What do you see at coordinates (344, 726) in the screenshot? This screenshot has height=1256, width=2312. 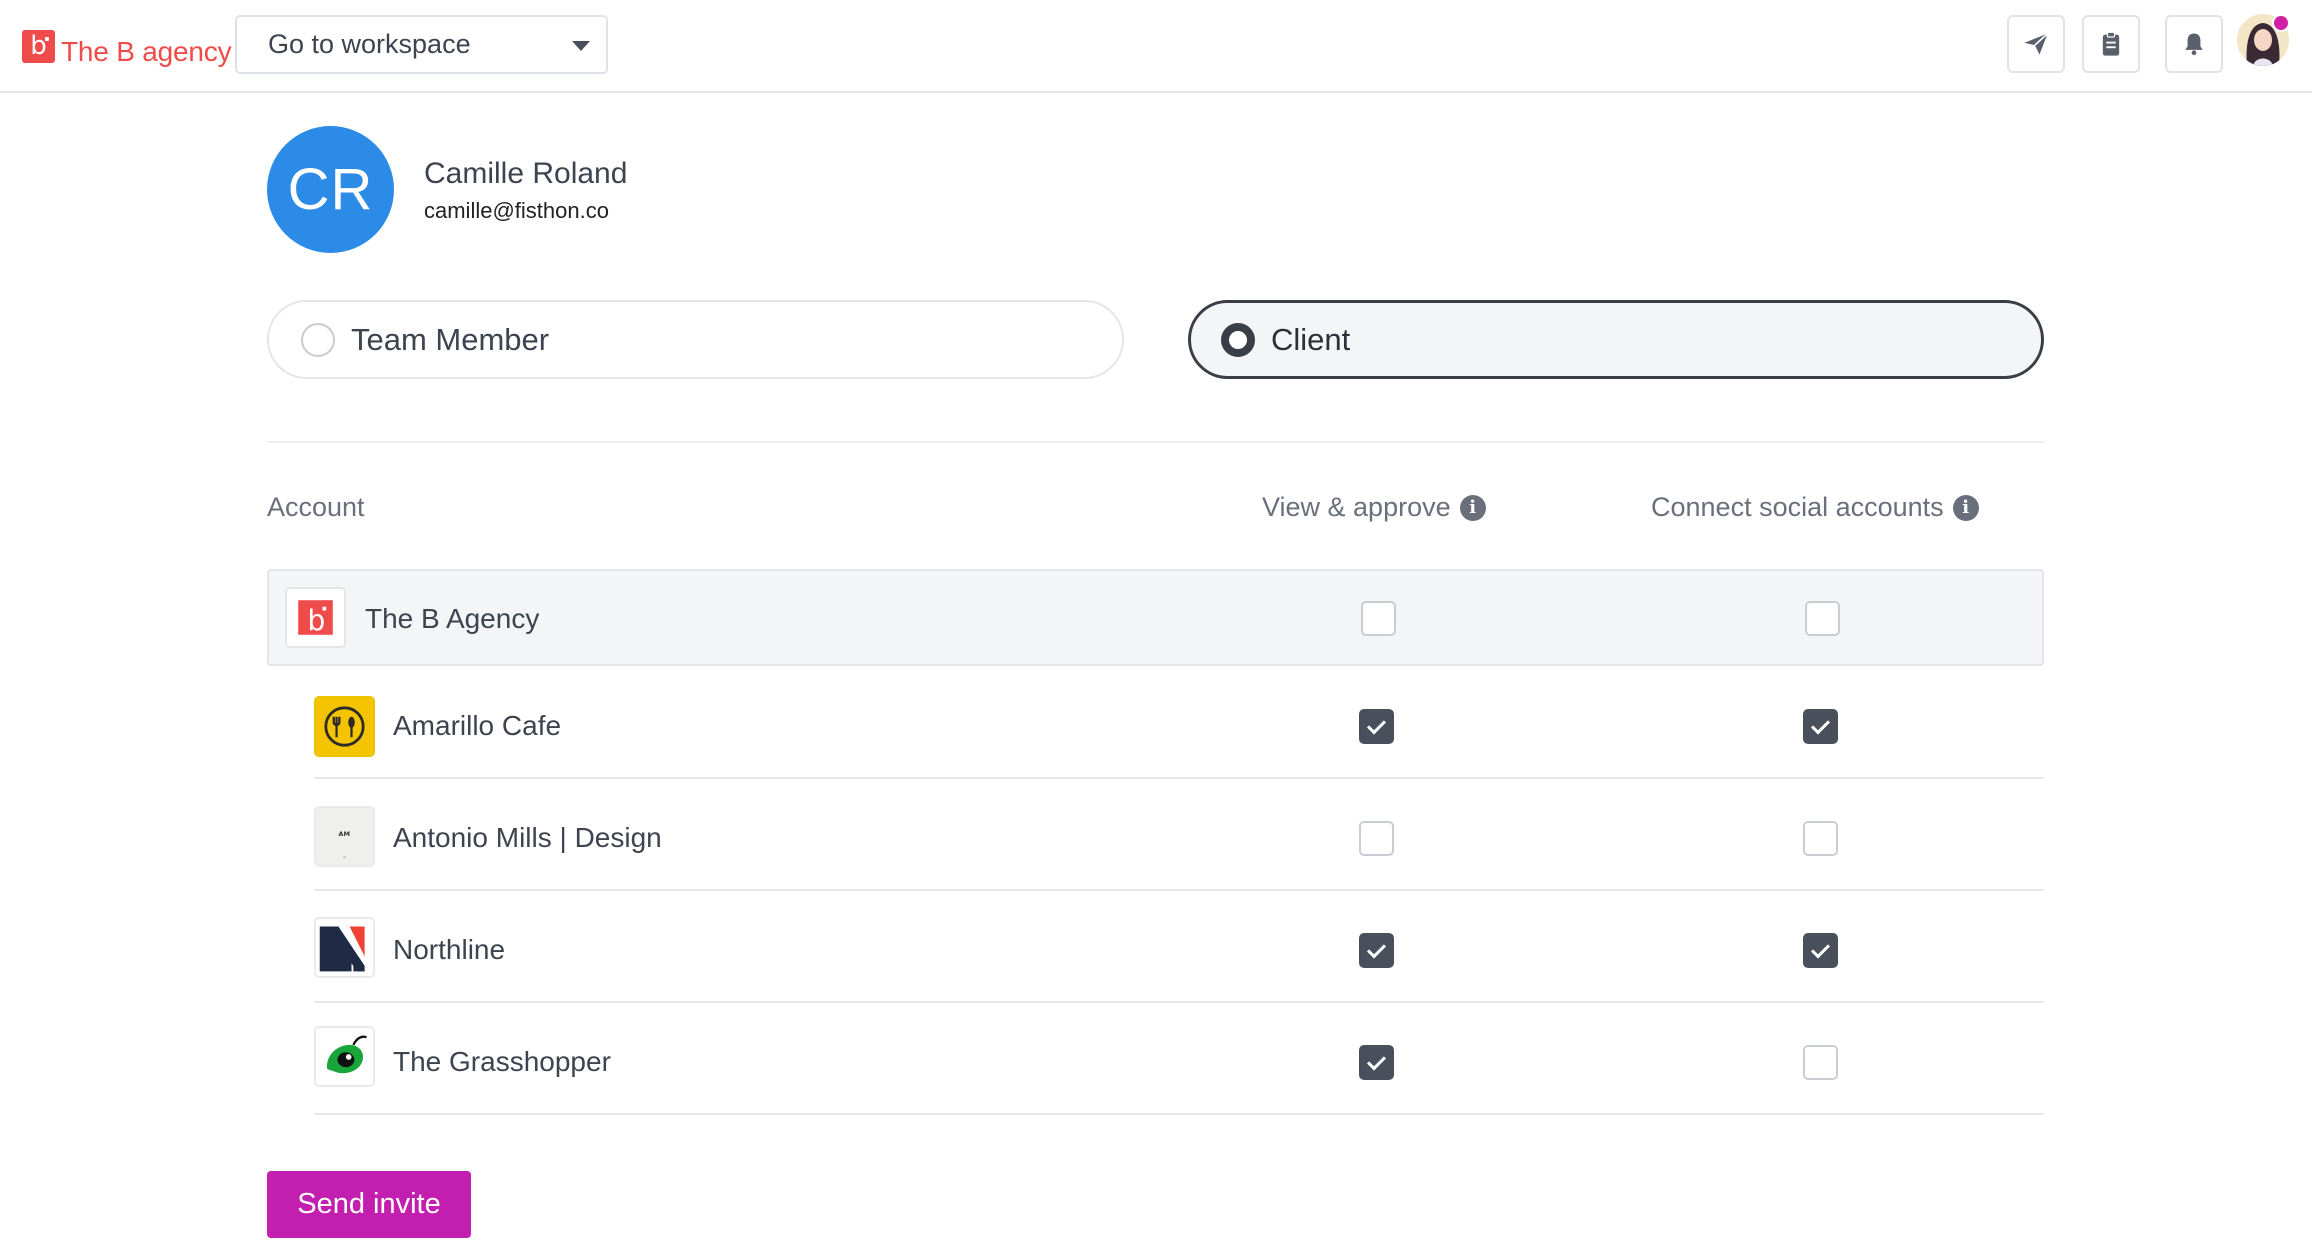 I see `amarillo-cafe-logo-icon` at bounding box center [344, 726].